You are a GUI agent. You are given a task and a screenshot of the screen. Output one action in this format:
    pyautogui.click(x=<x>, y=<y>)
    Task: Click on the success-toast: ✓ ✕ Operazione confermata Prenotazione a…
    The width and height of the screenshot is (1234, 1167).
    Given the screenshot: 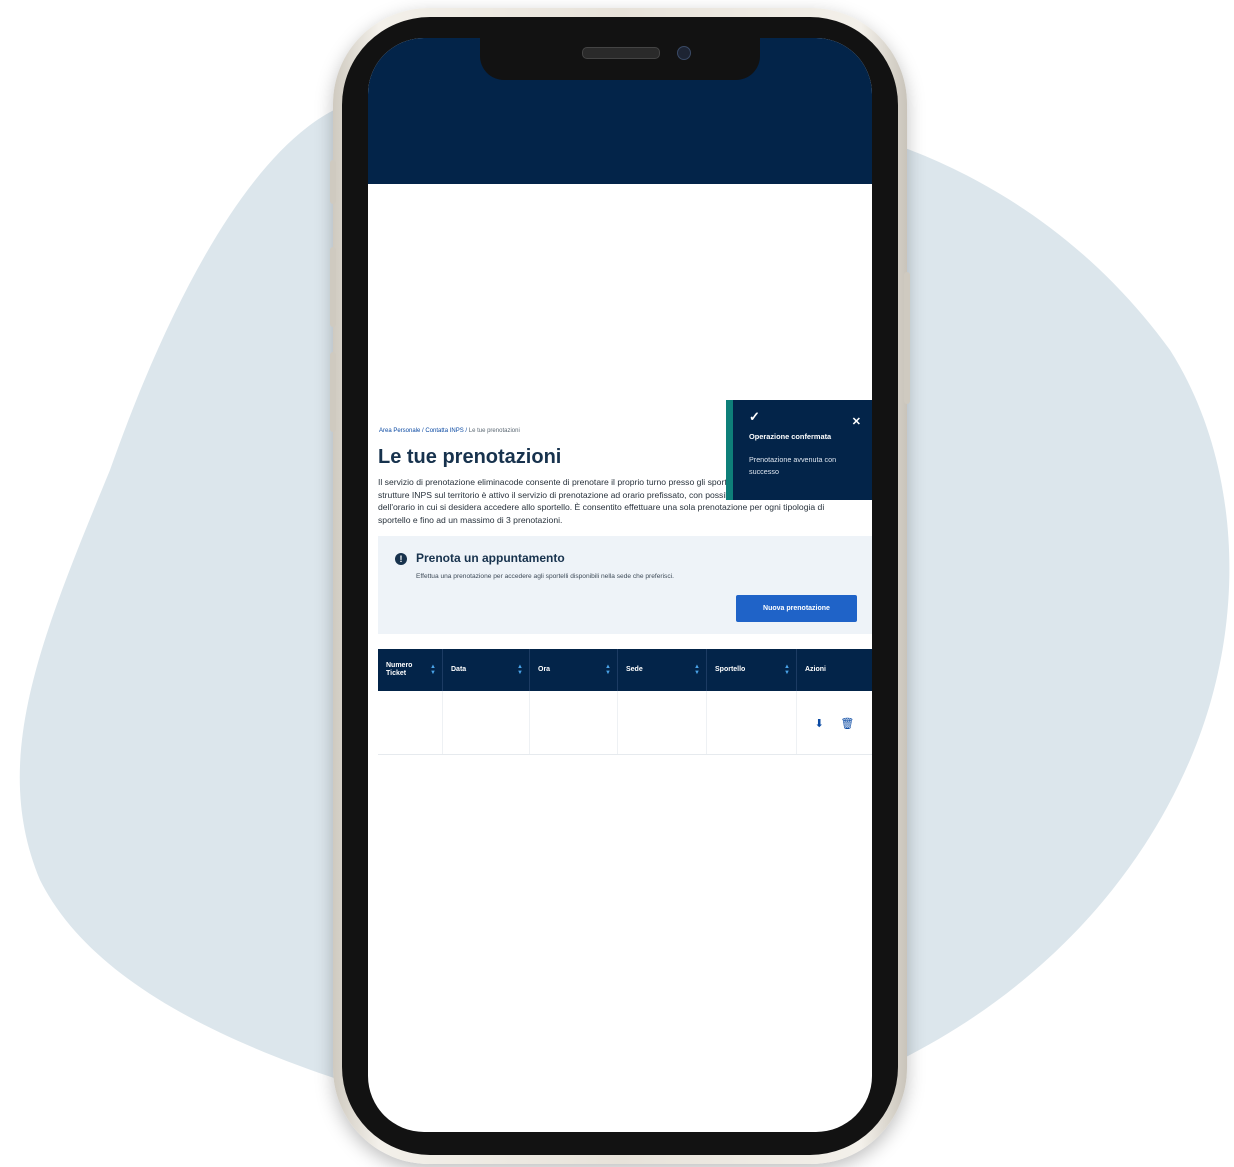 What is the action you would take?
    pyautogui.click(x=799, y=450)
    